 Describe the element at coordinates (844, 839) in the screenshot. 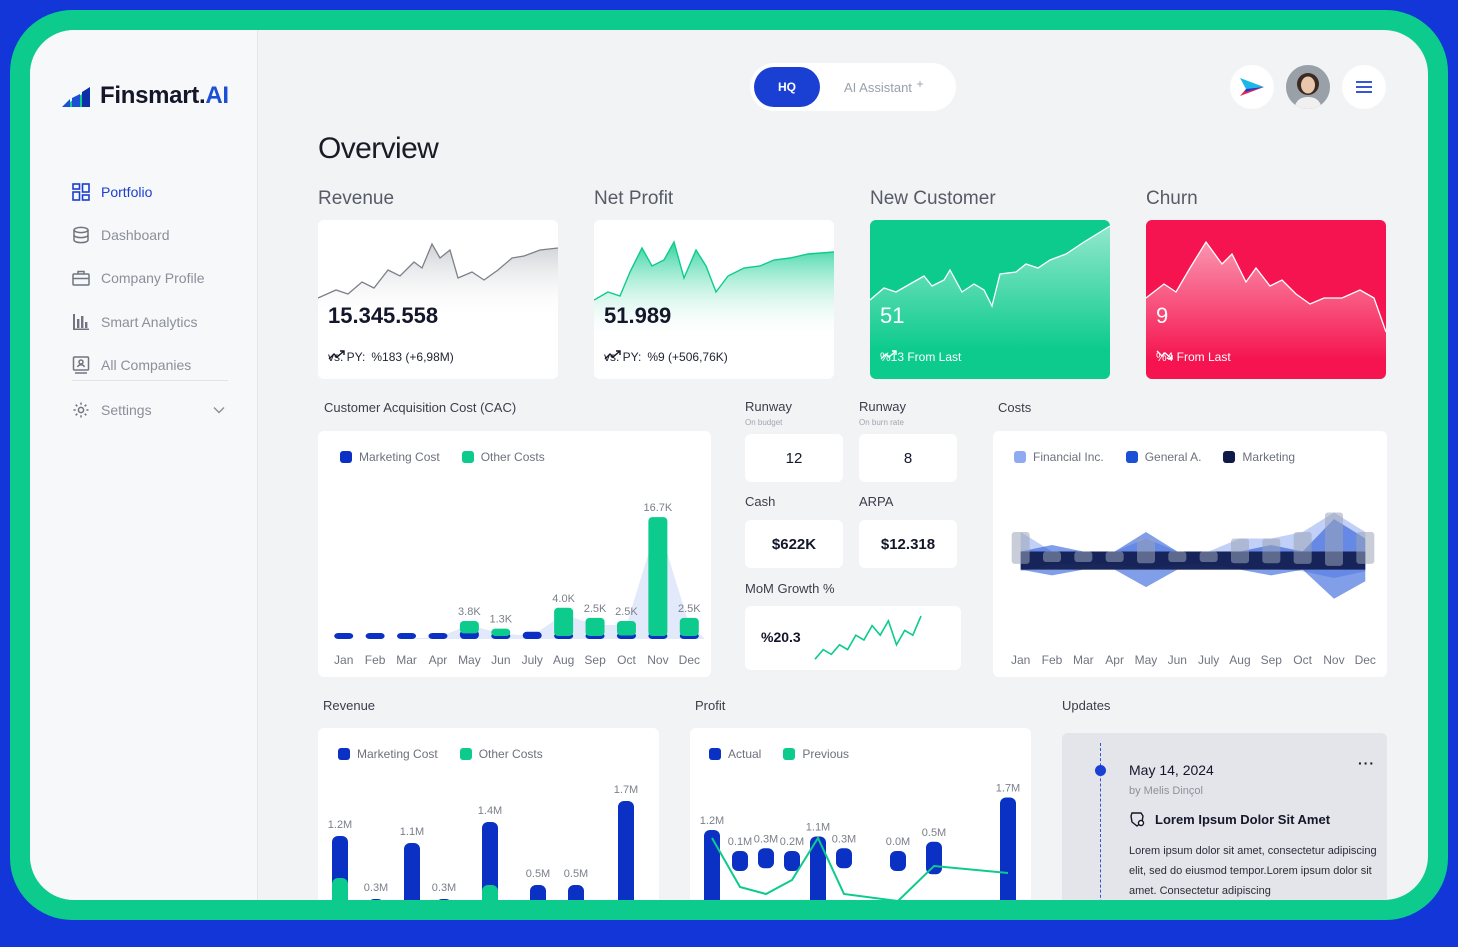

I see `data-label: 0.3M` at that location.